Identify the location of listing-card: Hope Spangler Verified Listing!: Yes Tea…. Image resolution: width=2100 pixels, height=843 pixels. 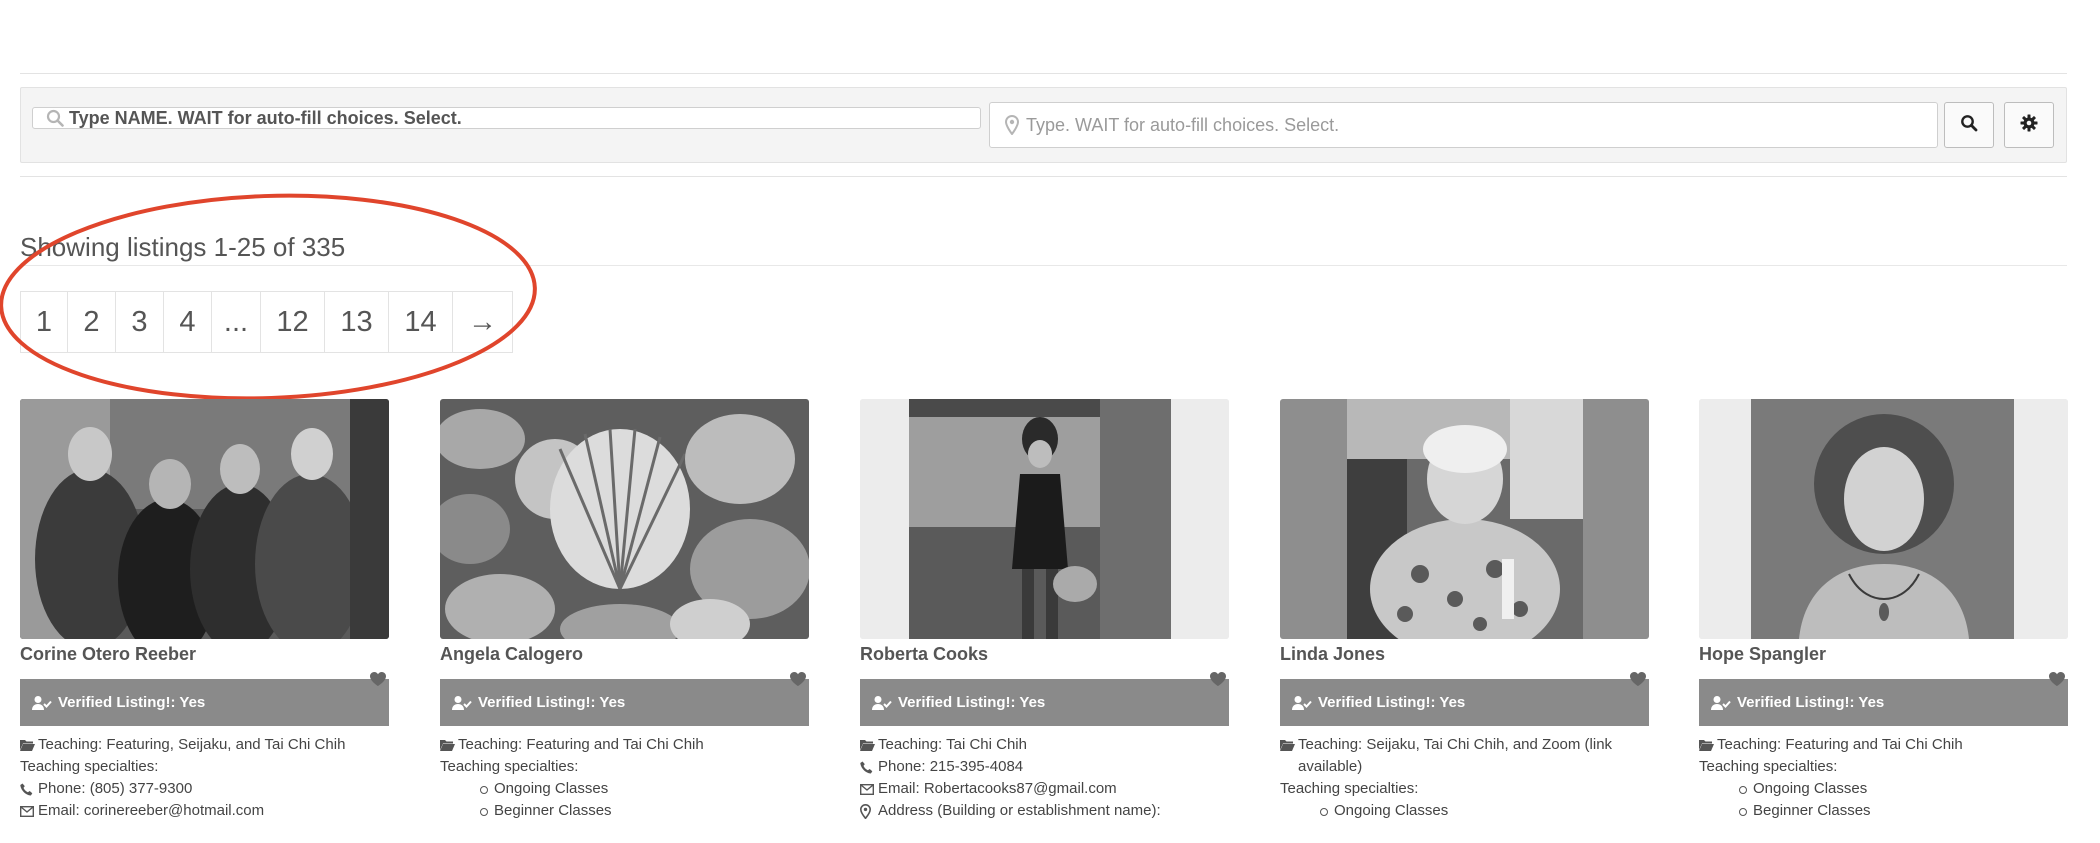
(1883, 610).